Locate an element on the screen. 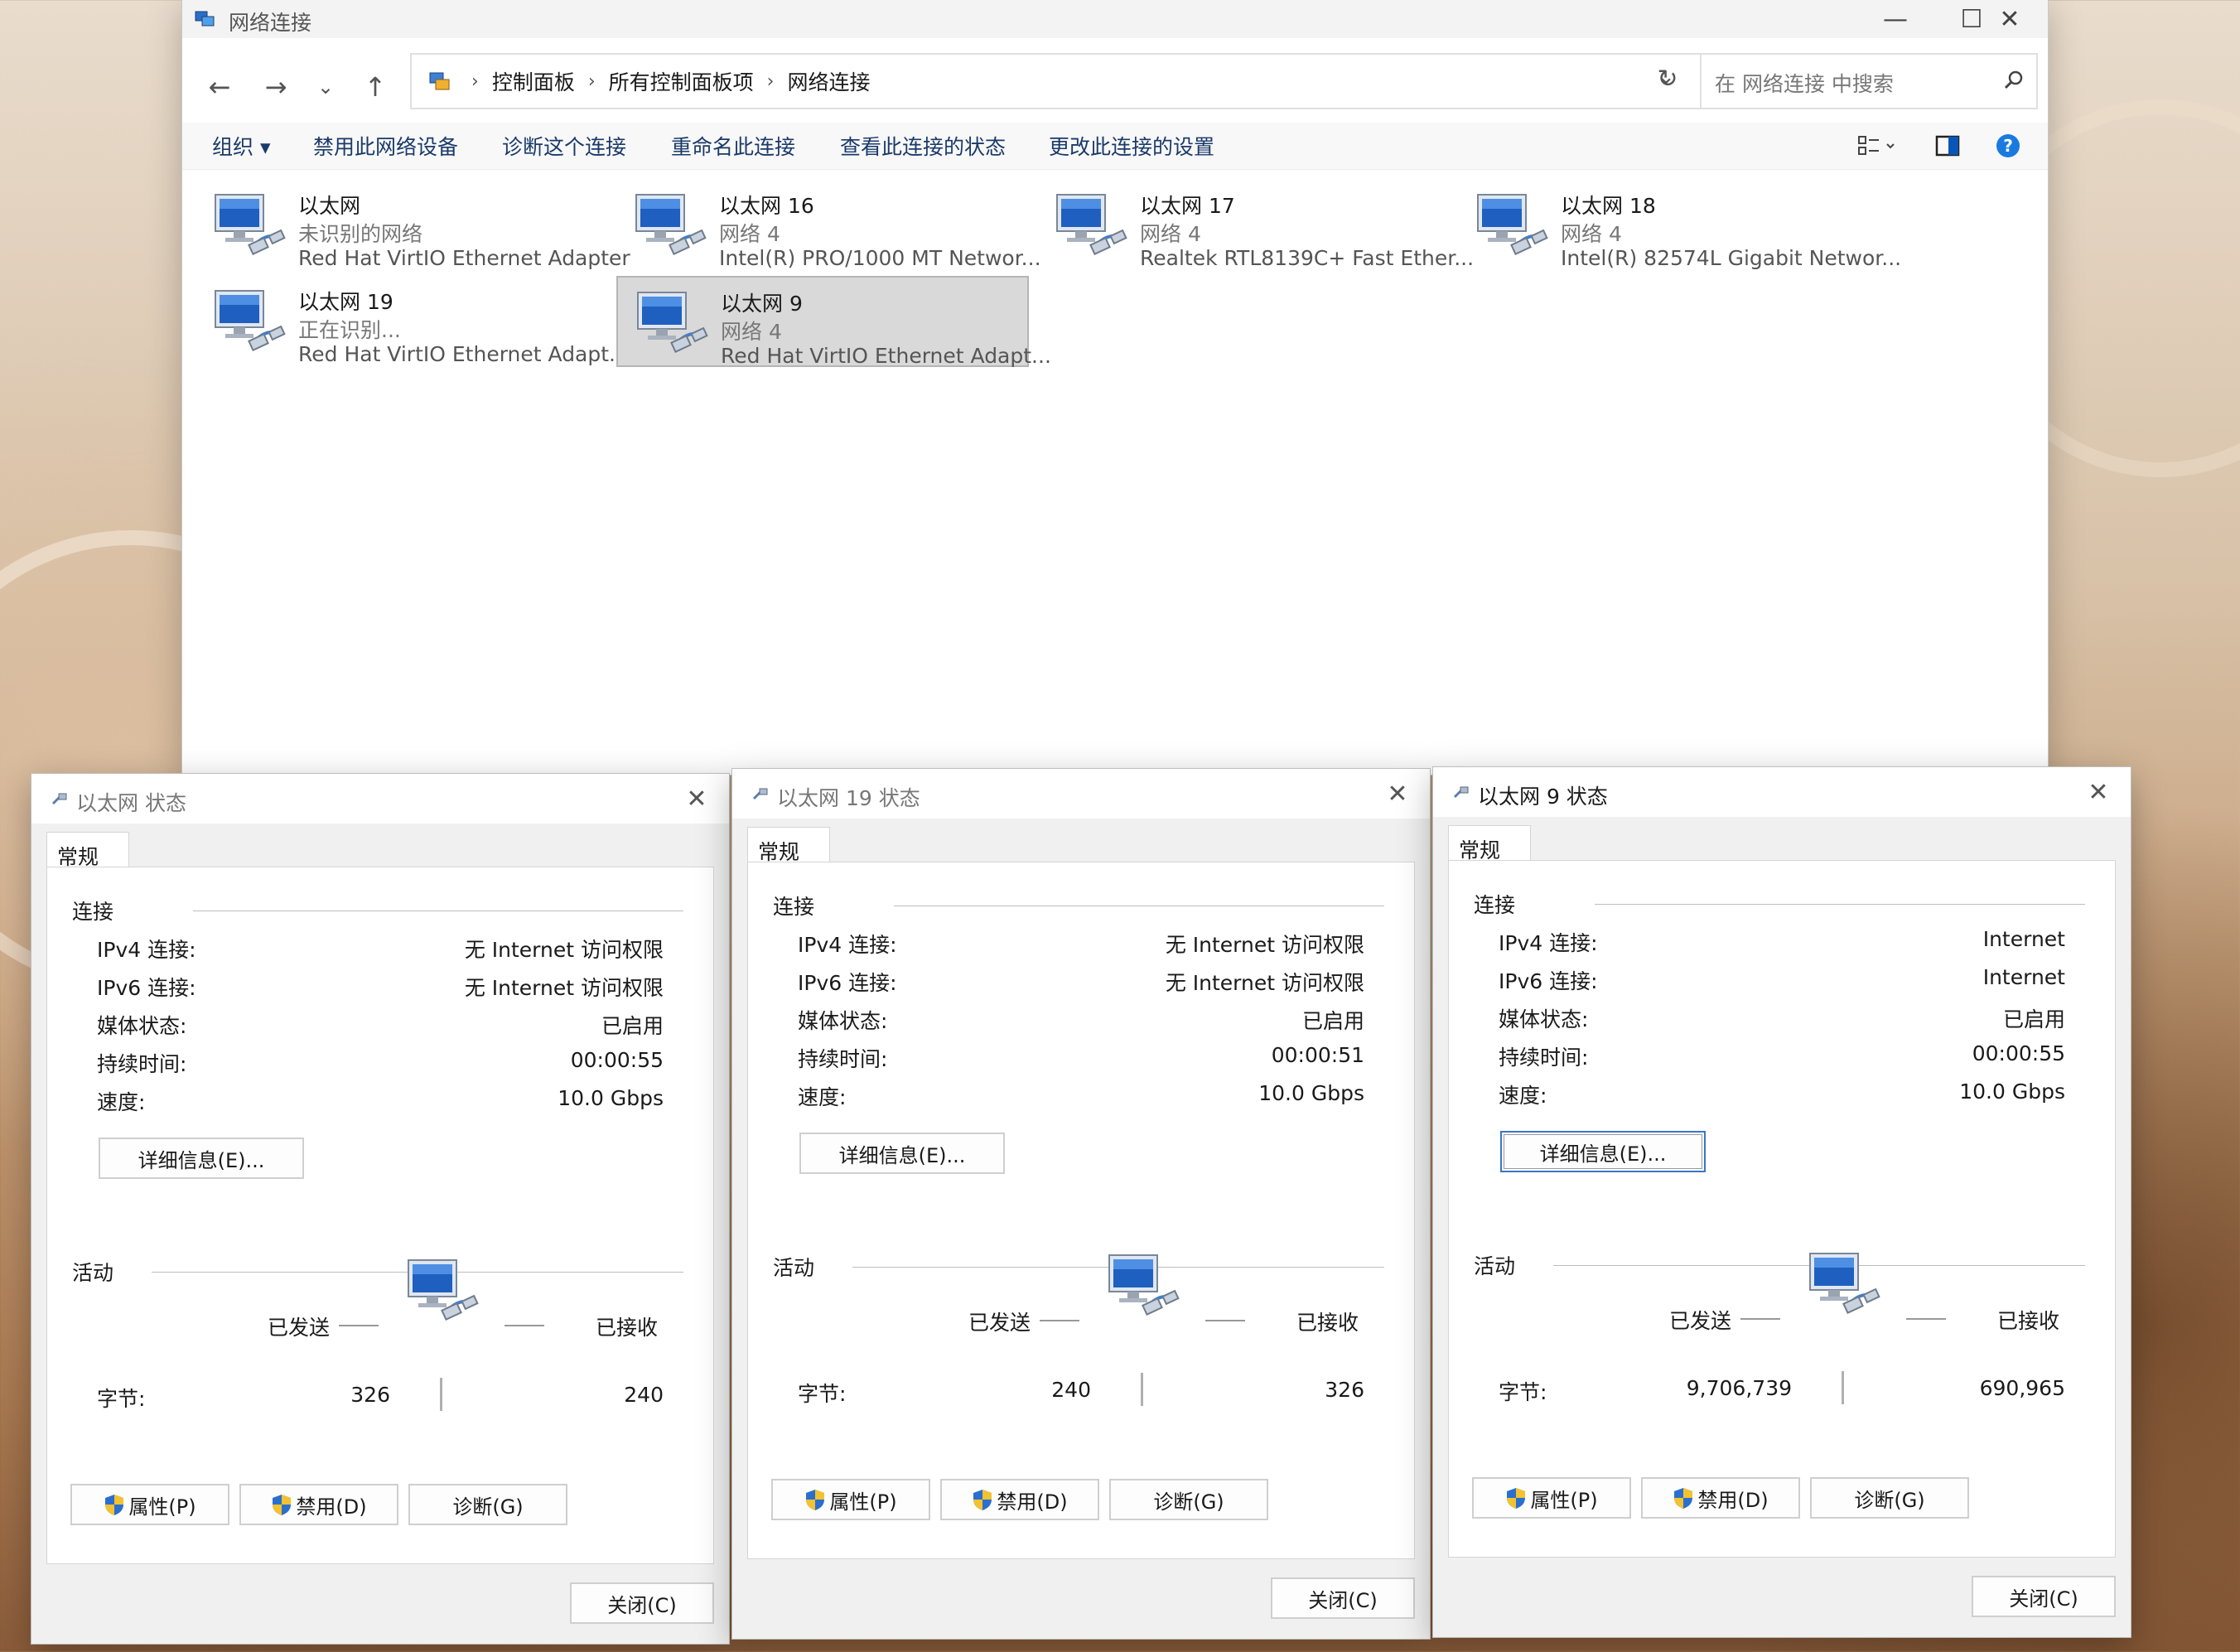 The height and width of the screenshot is (1652, 2240). breadcrumb: › 控制面板 › 所有控制面板项 › 网络连接 is located at coordinates (649, 81).